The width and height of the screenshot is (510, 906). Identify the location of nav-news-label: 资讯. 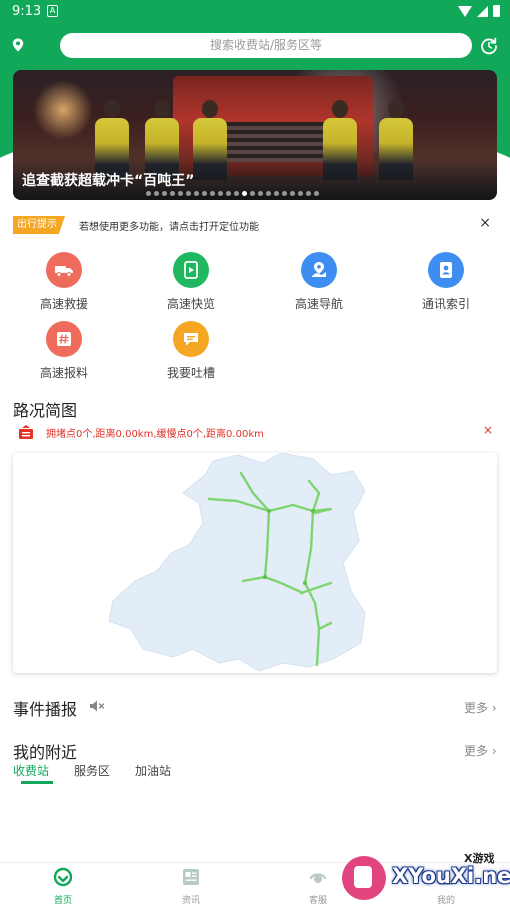
(190, 901).